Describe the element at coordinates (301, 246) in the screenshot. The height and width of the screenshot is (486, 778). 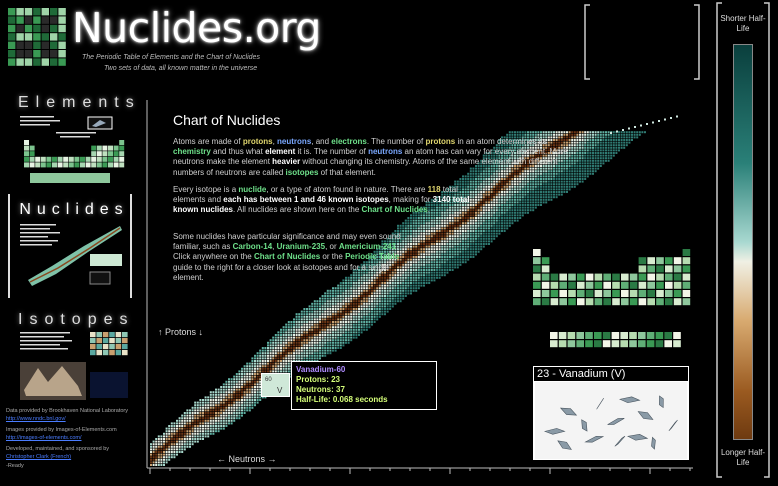
I see `intro-text-segment: Uranium-235` at that location.